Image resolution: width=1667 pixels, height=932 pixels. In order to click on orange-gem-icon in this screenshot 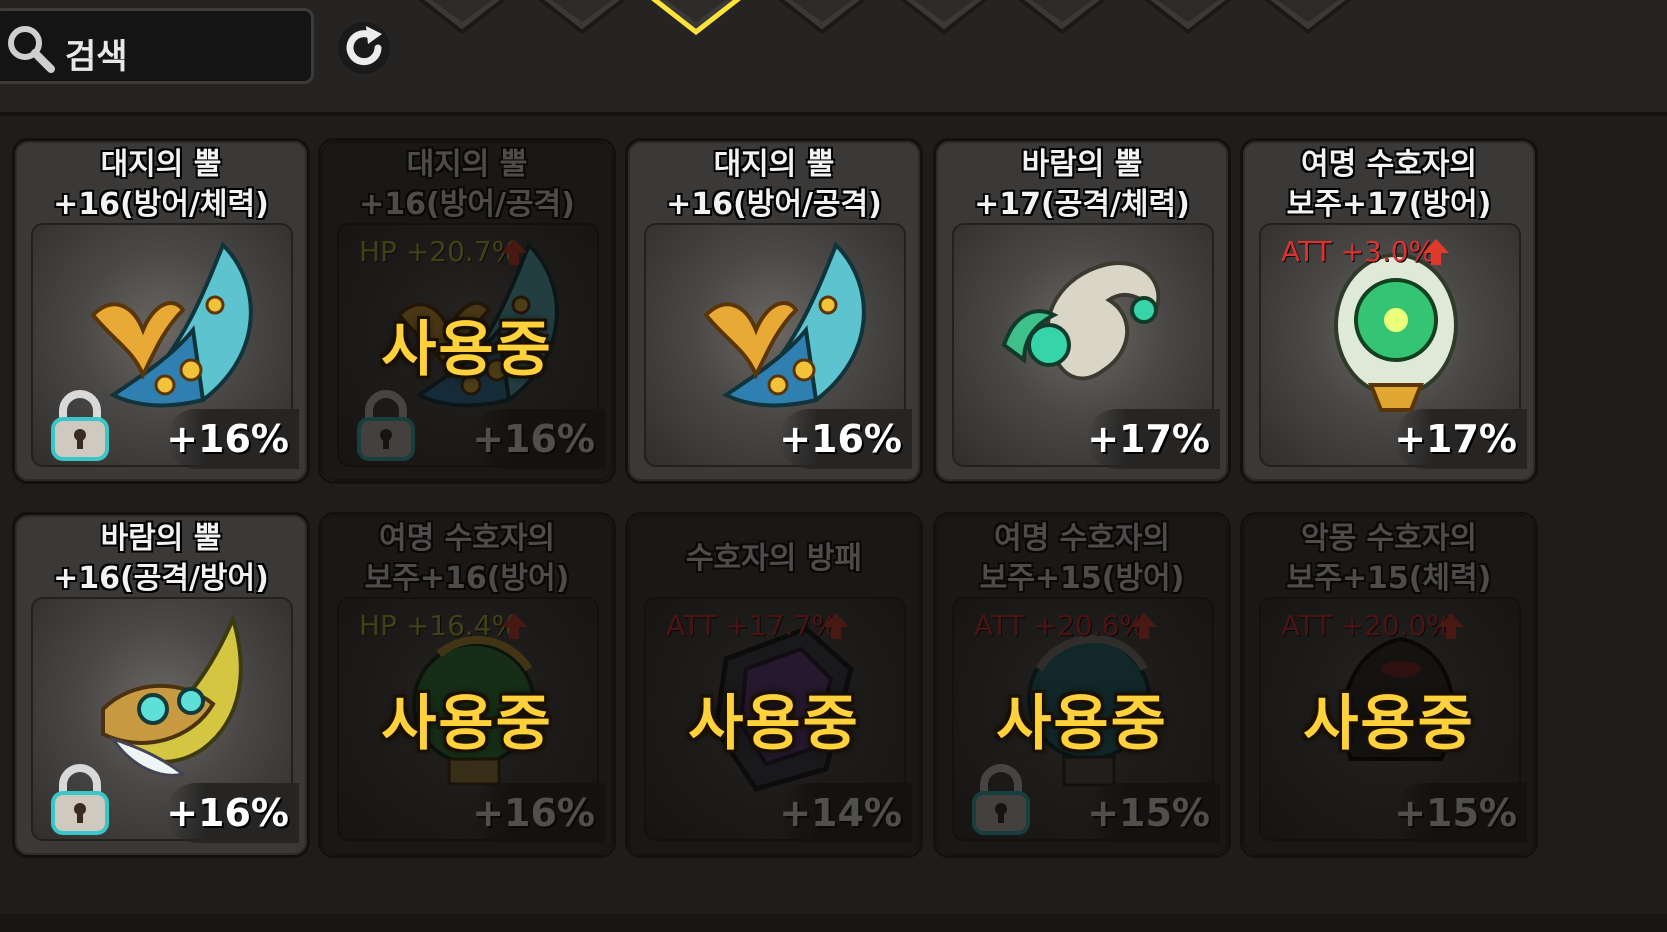, I will do `click(1308, 17)`.